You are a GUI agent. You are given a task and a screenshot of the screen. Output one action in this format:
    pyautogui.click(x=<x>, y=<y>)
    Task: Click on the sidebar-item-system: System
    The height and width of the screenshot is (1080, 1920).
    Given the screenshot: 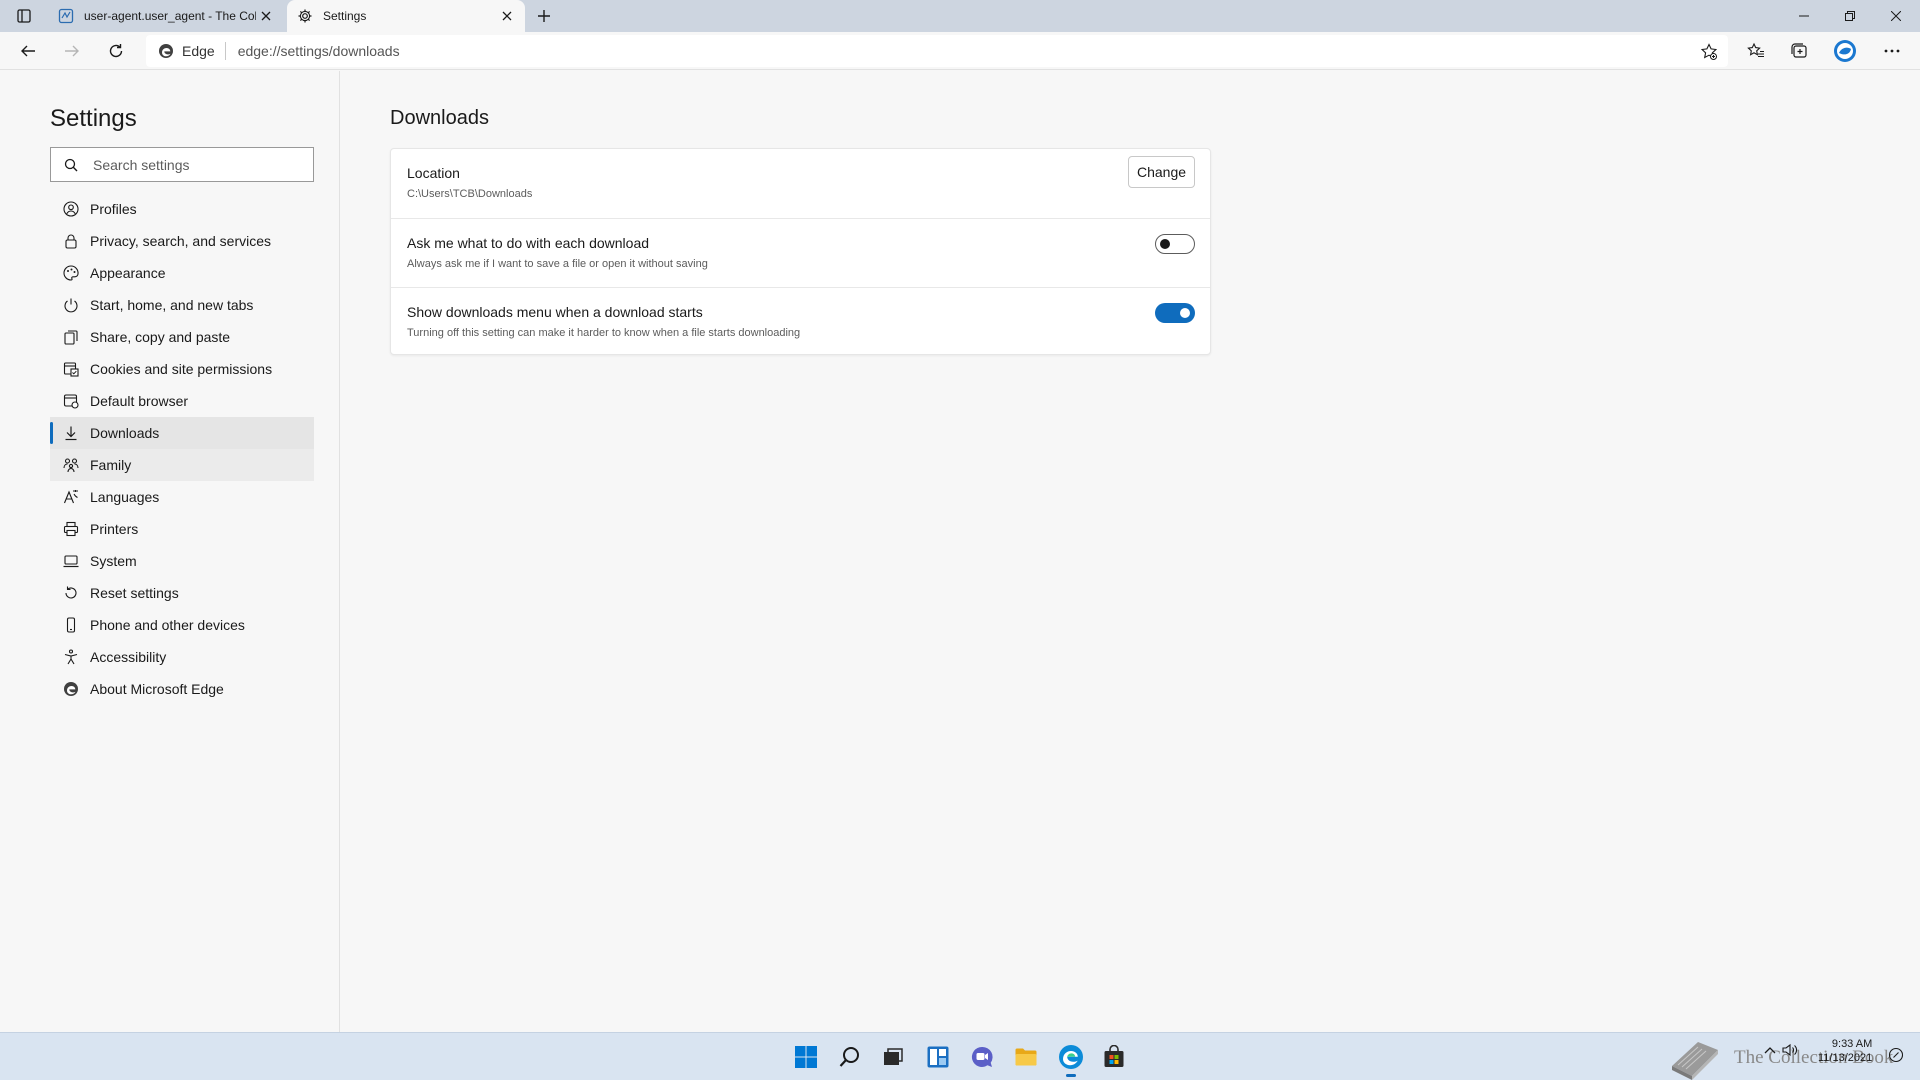 What is the action you would take?
    pyautogui.click(x=182, y=561)
    